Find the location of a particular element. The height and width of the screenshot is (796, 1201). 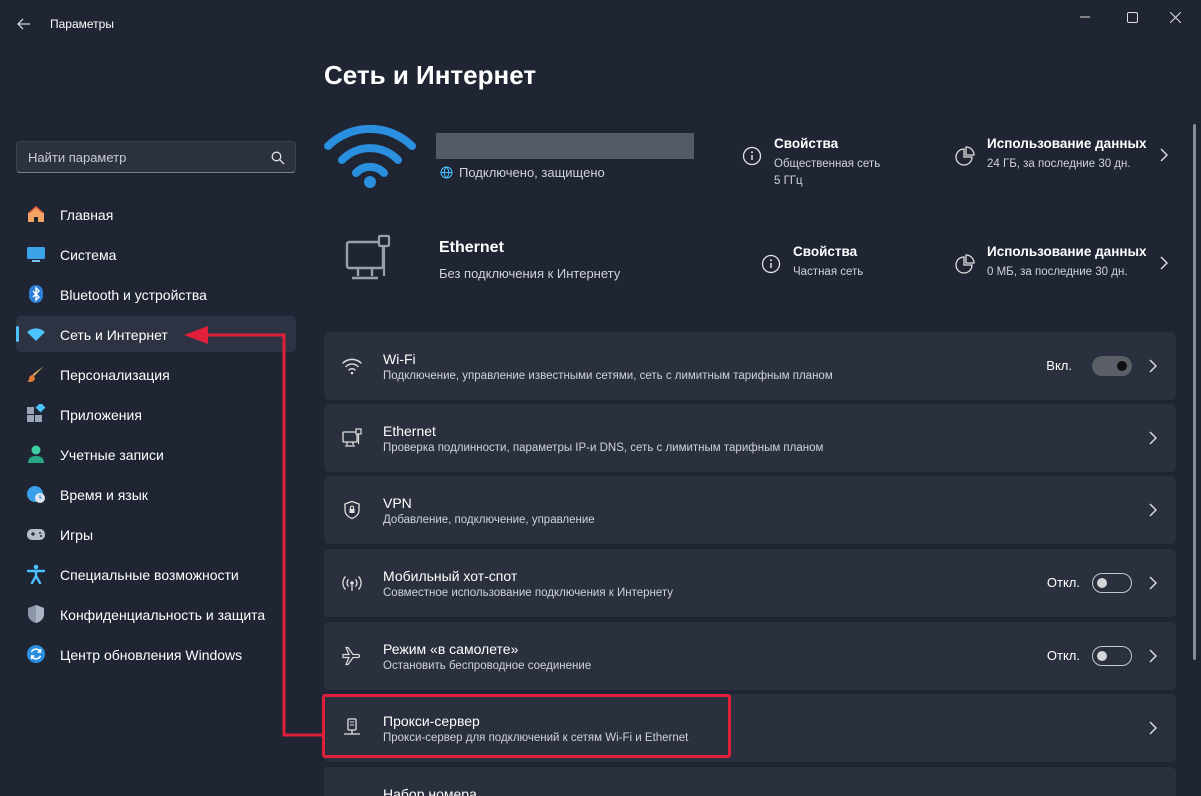

wifi-data-usage-value: 24 ГБ, за последние 30 дн. is located at coordinates (1059, 164).